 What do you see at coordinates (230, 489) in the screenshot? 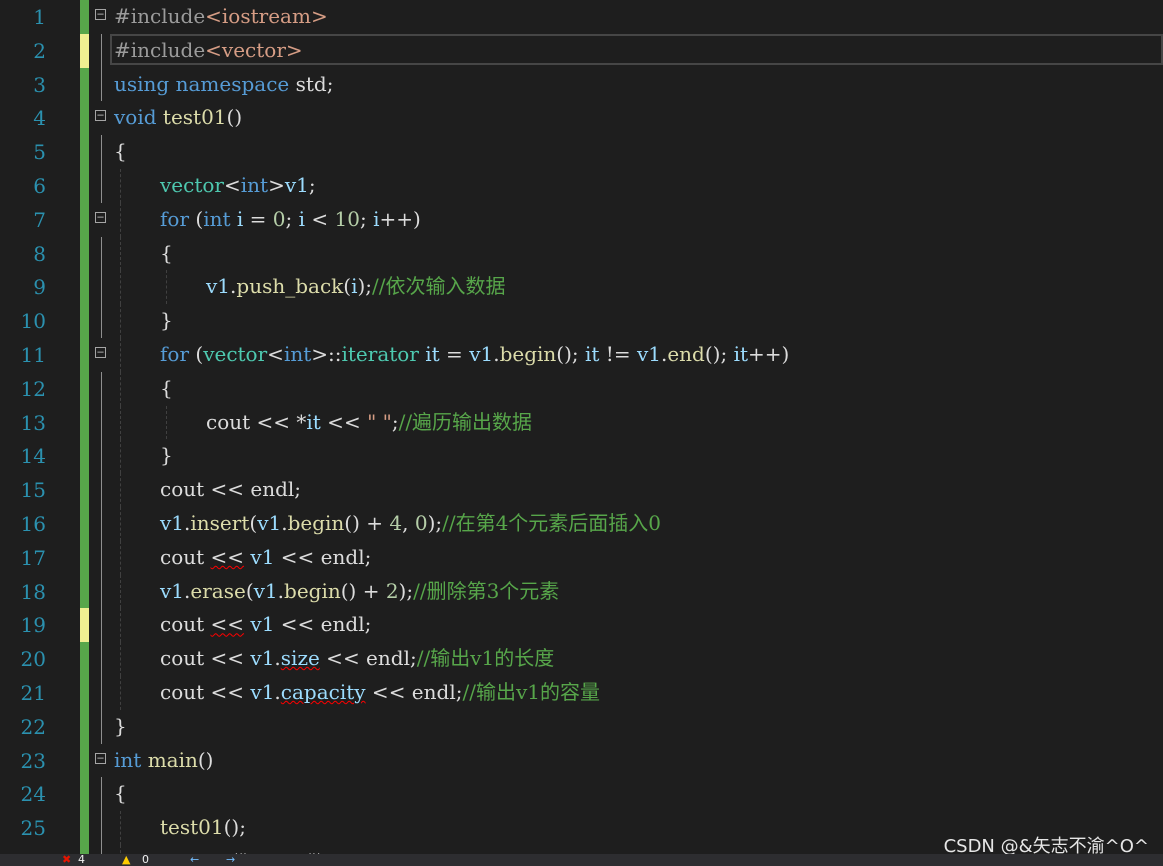
I see `code-text: cout << endl;` at bounding box center [230, 489].